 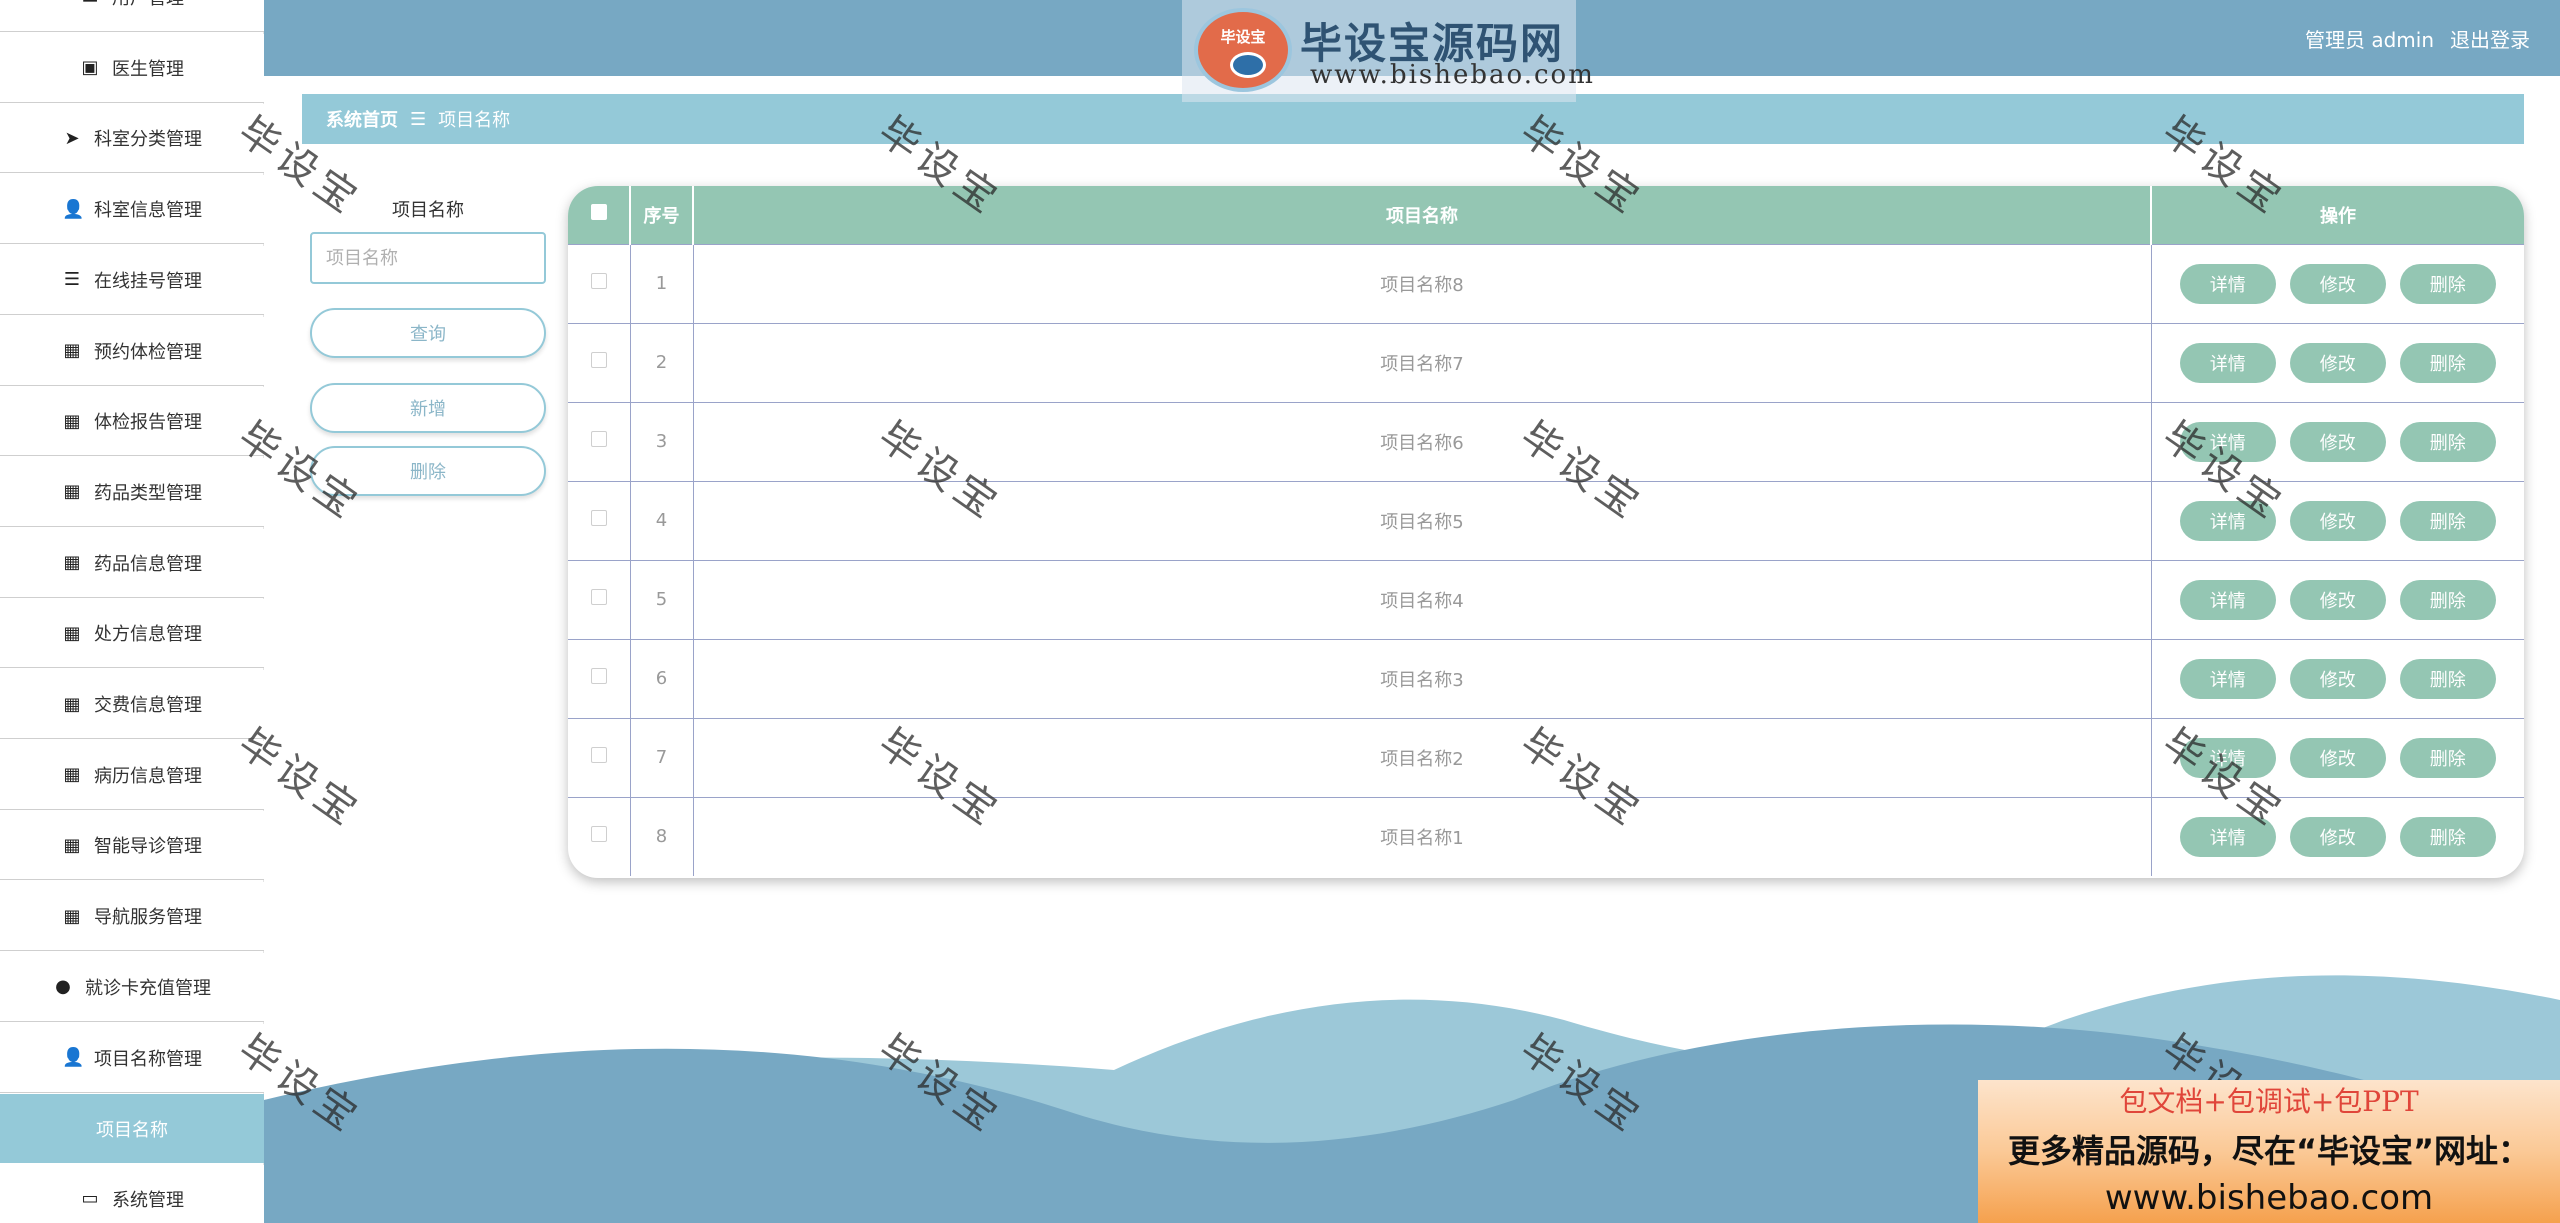 What do you see at coordinates (1243, 50) in the screenshot?
I see `logo-badge-icon: 毕设宝` at bounding box center [1243, 50].